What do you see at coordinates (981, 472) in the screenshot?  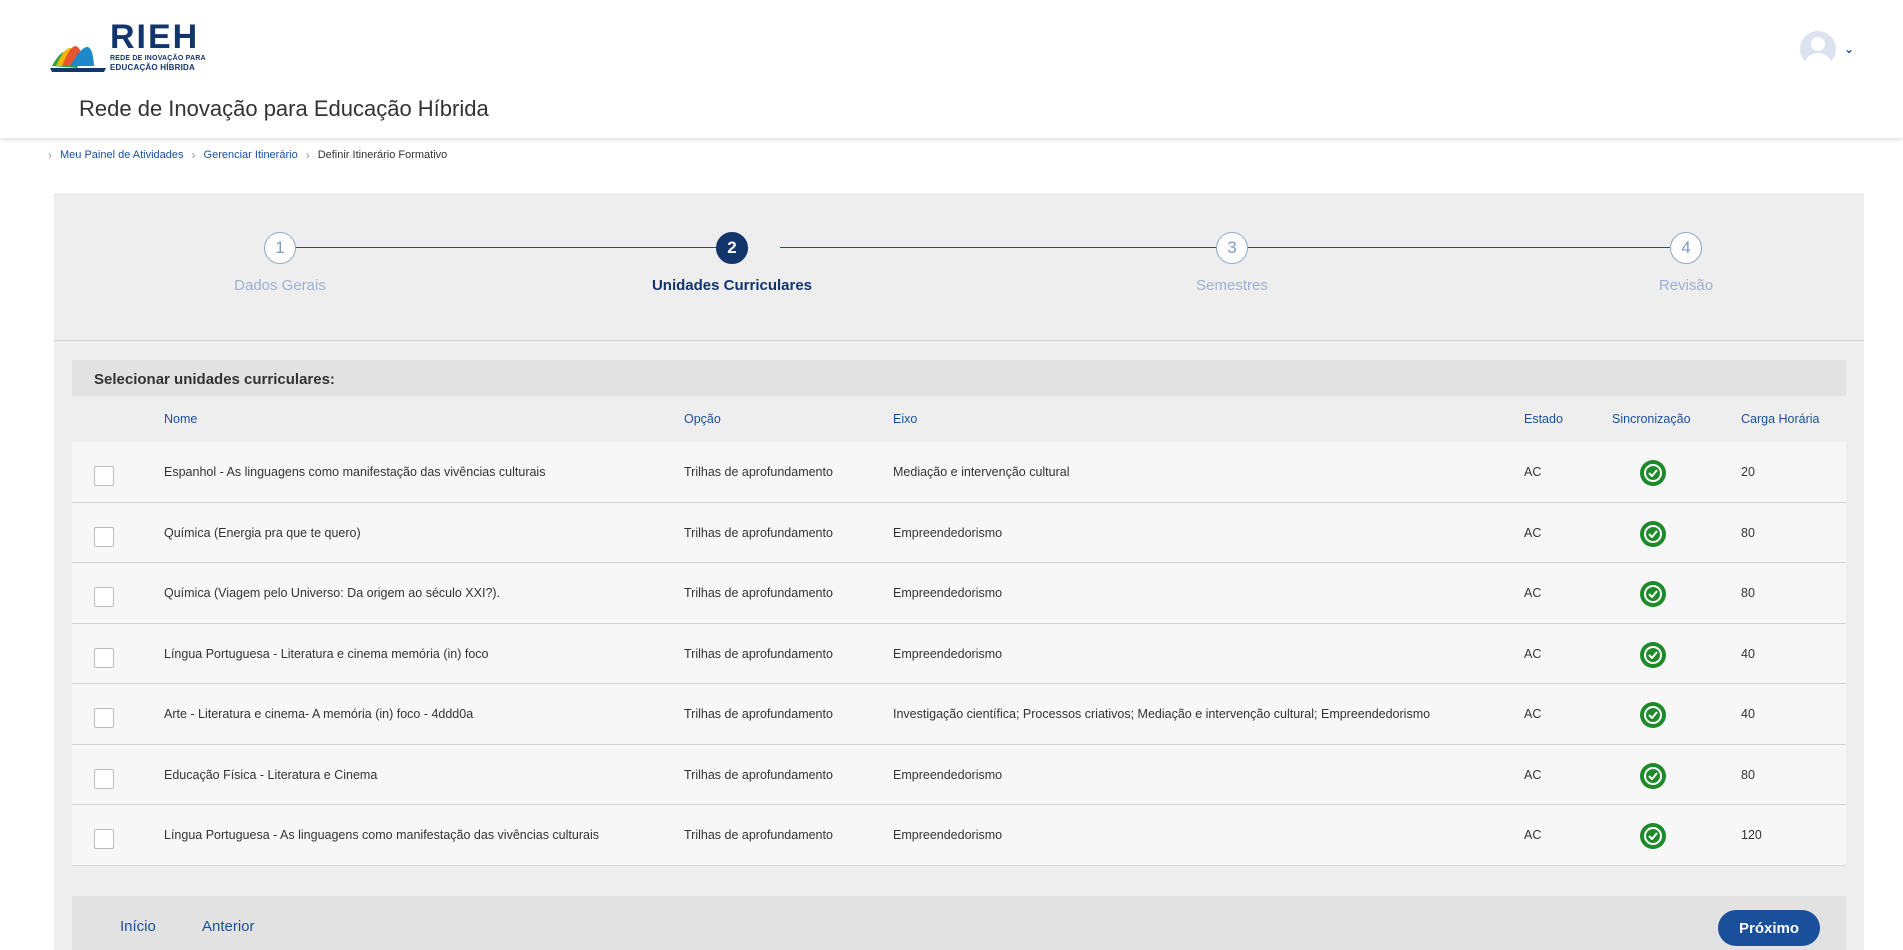 I see `cell-eixo: Mediação e intervenção cultural` at bounding box center [981, 472].